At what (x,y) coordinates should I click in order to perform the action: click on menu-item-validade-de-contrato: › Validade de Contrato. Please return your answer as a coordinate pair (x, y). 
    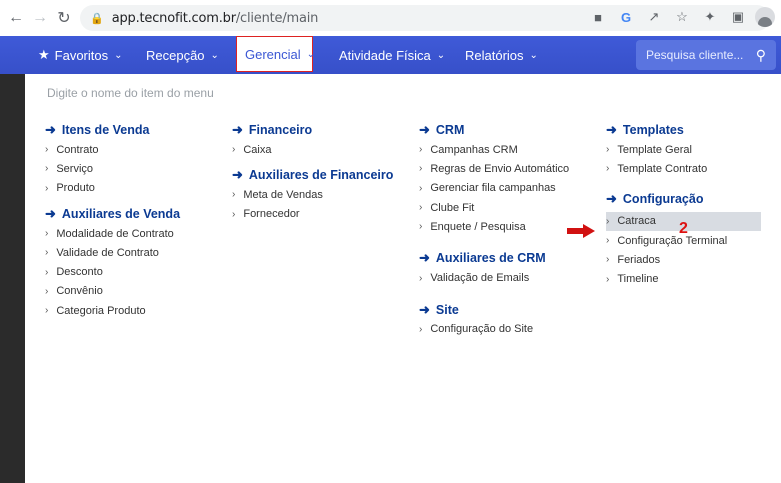
    Looking at the image, I should click on (112, 252).